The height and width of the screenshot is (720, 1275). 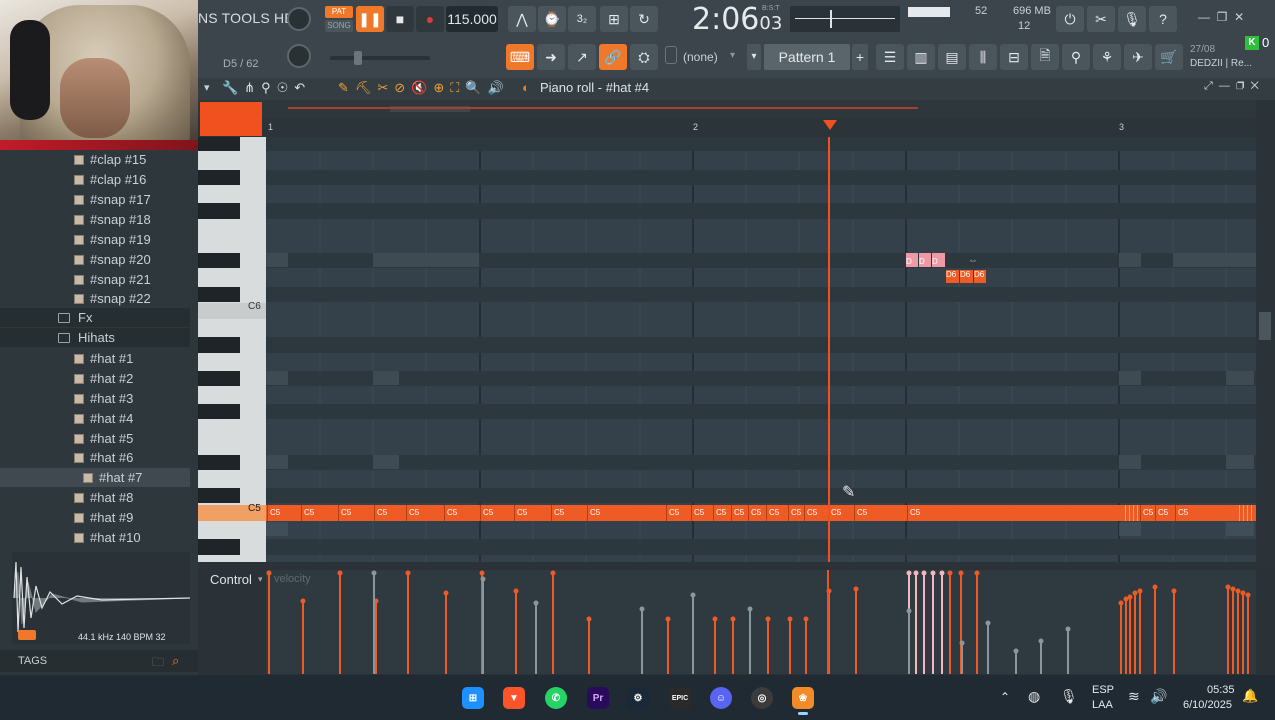 I want to click on timeline-ruler: 1 2 3, so click(x=761, y=127).